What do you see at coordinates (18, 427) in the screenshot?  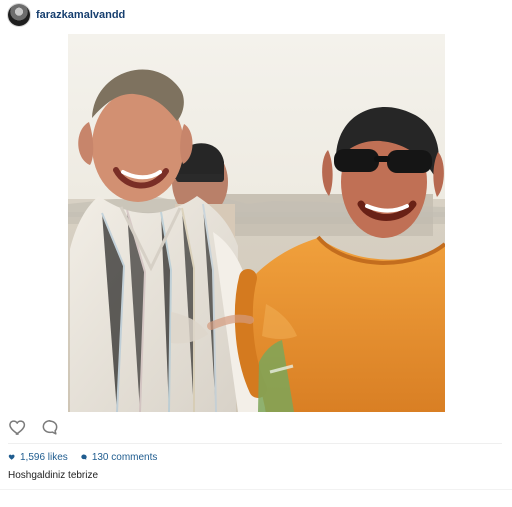 I see `heart-icon` at bounding box center [18, 427].